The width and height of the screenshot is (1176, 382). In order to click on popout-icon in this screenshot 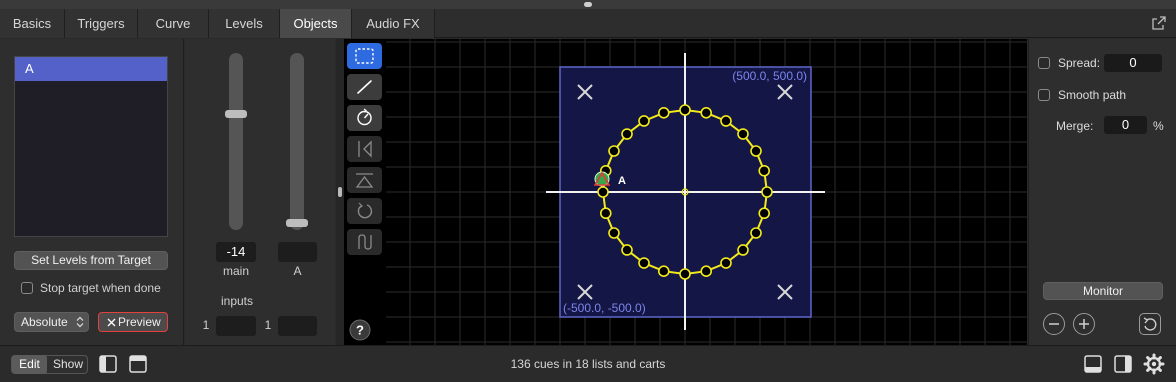, I will do `click(1159, 23)`.